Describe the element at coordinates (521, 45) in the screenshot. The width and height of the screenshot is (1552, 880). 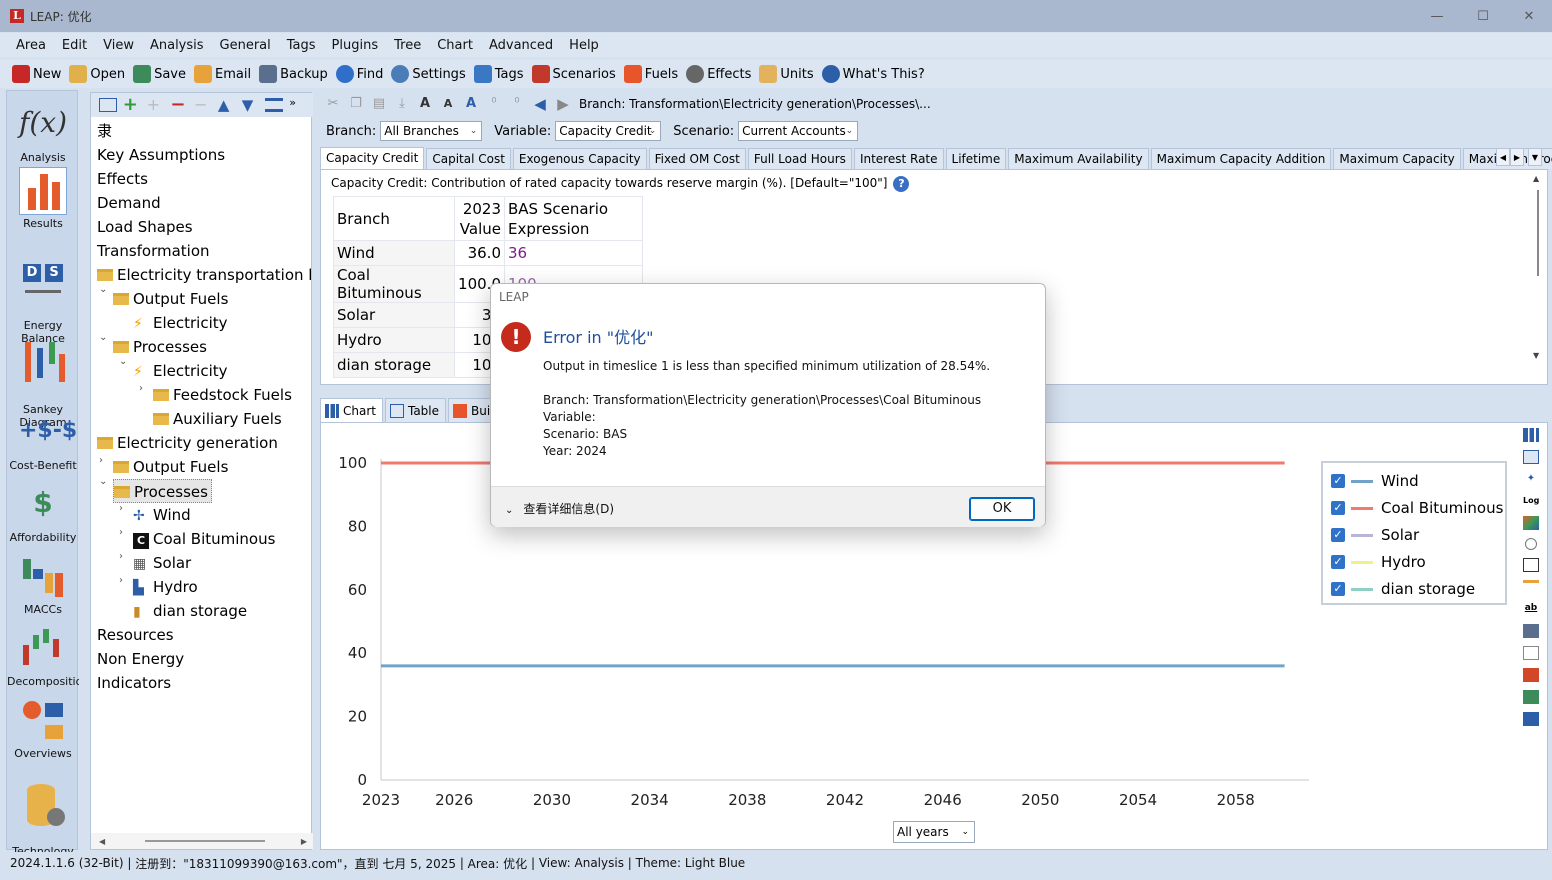
I see `menu-advanced: Advanced` at that location.